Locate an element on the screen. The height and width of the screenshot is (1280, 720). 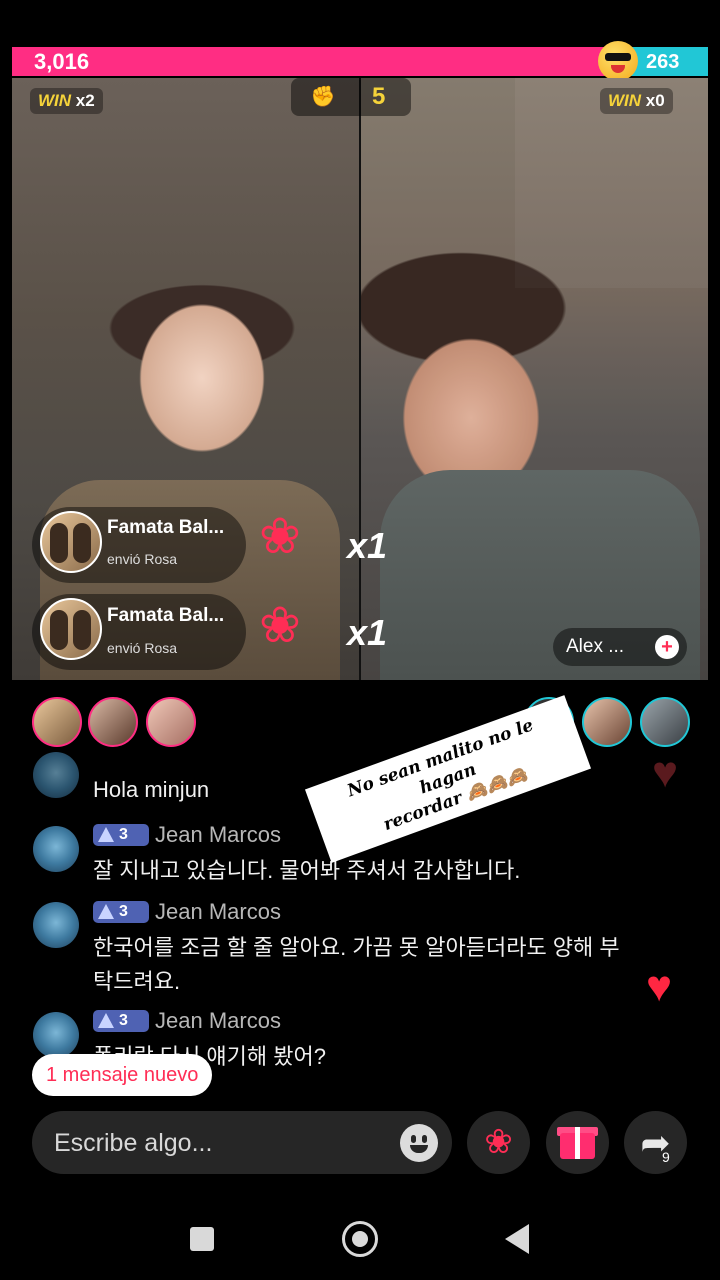
video-divider is located at coordinates (360, 379).